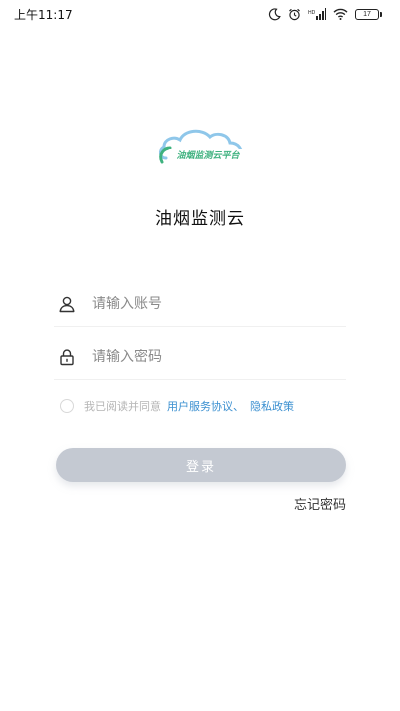 Image resolution: width=400 pixels, height=711 pixels. I want to click on user-agreement-link: 用户服务协议、, so click(205, 406).